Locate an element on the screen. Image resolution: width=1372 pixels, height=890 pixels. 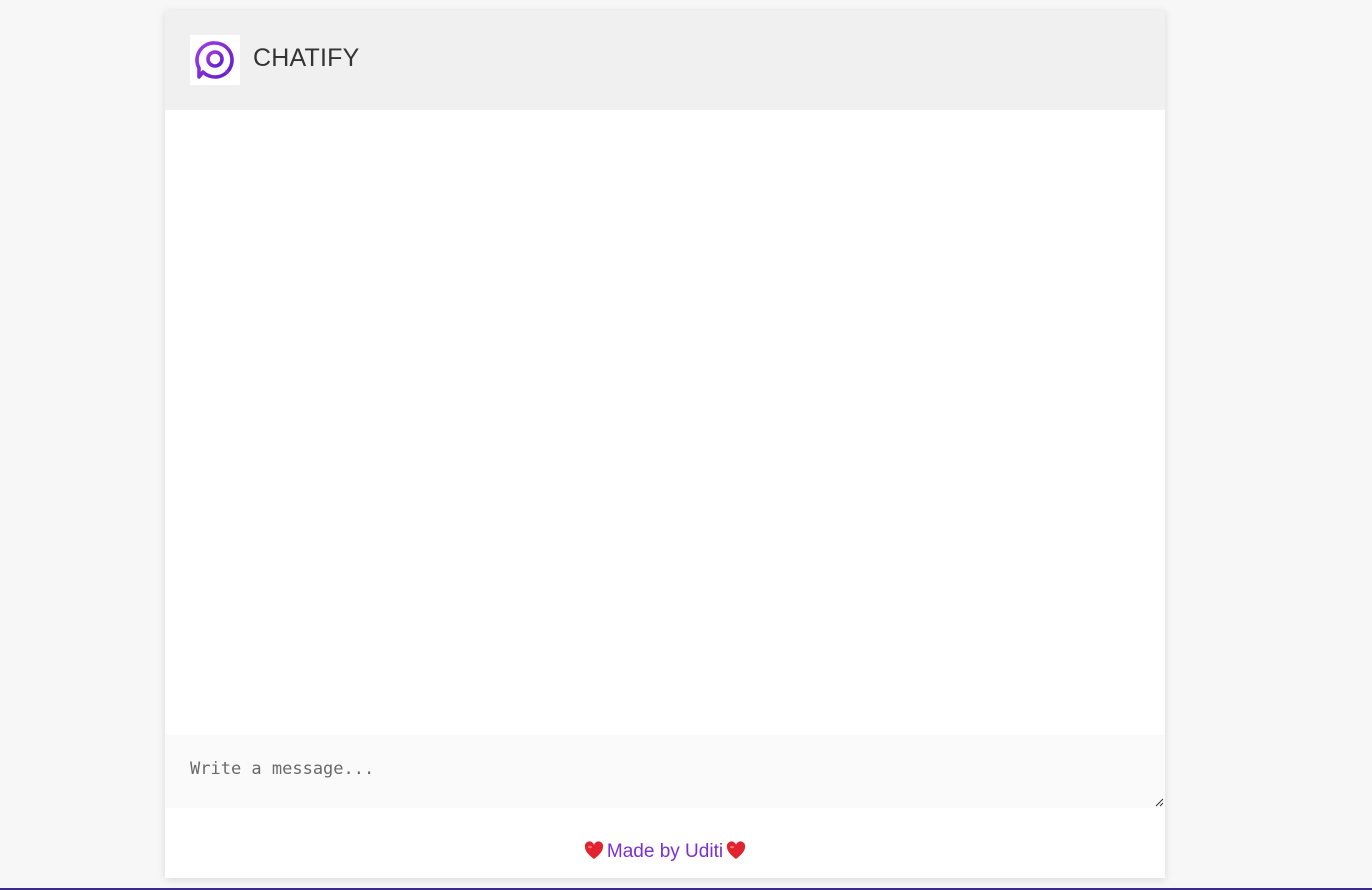
credit-line: Made by Uditi is located at coordinates (665, 852).